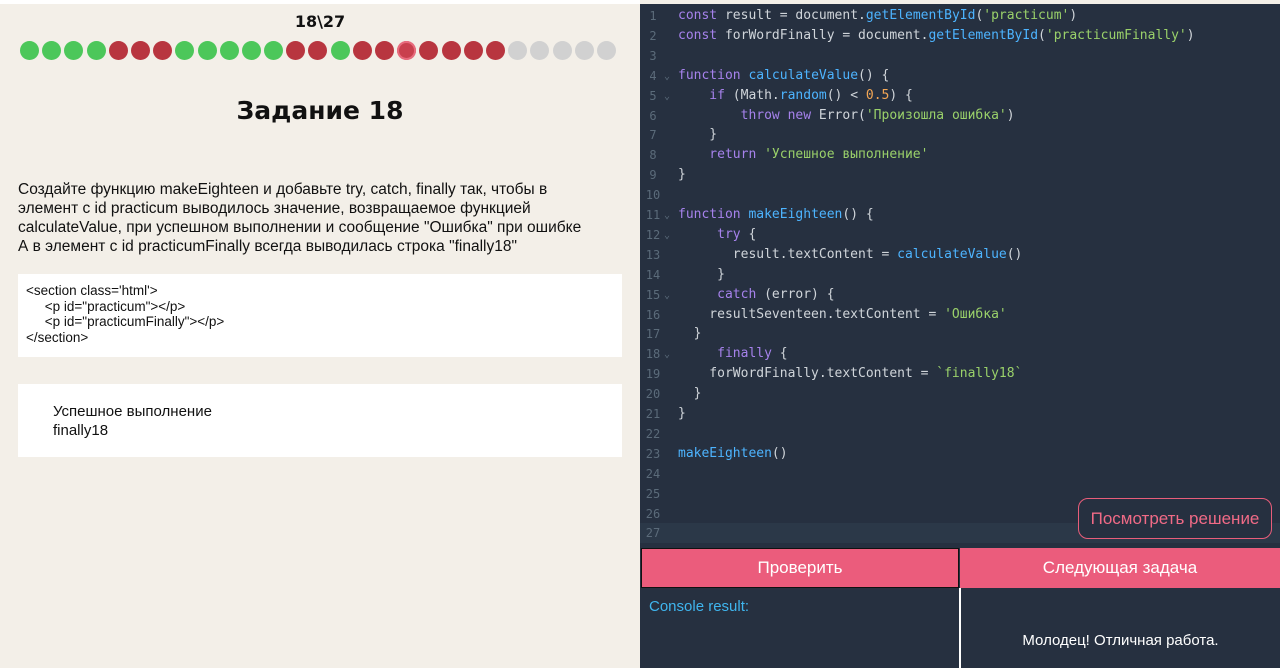  I want to click on editor-line: 14 }, so click(960, 275).